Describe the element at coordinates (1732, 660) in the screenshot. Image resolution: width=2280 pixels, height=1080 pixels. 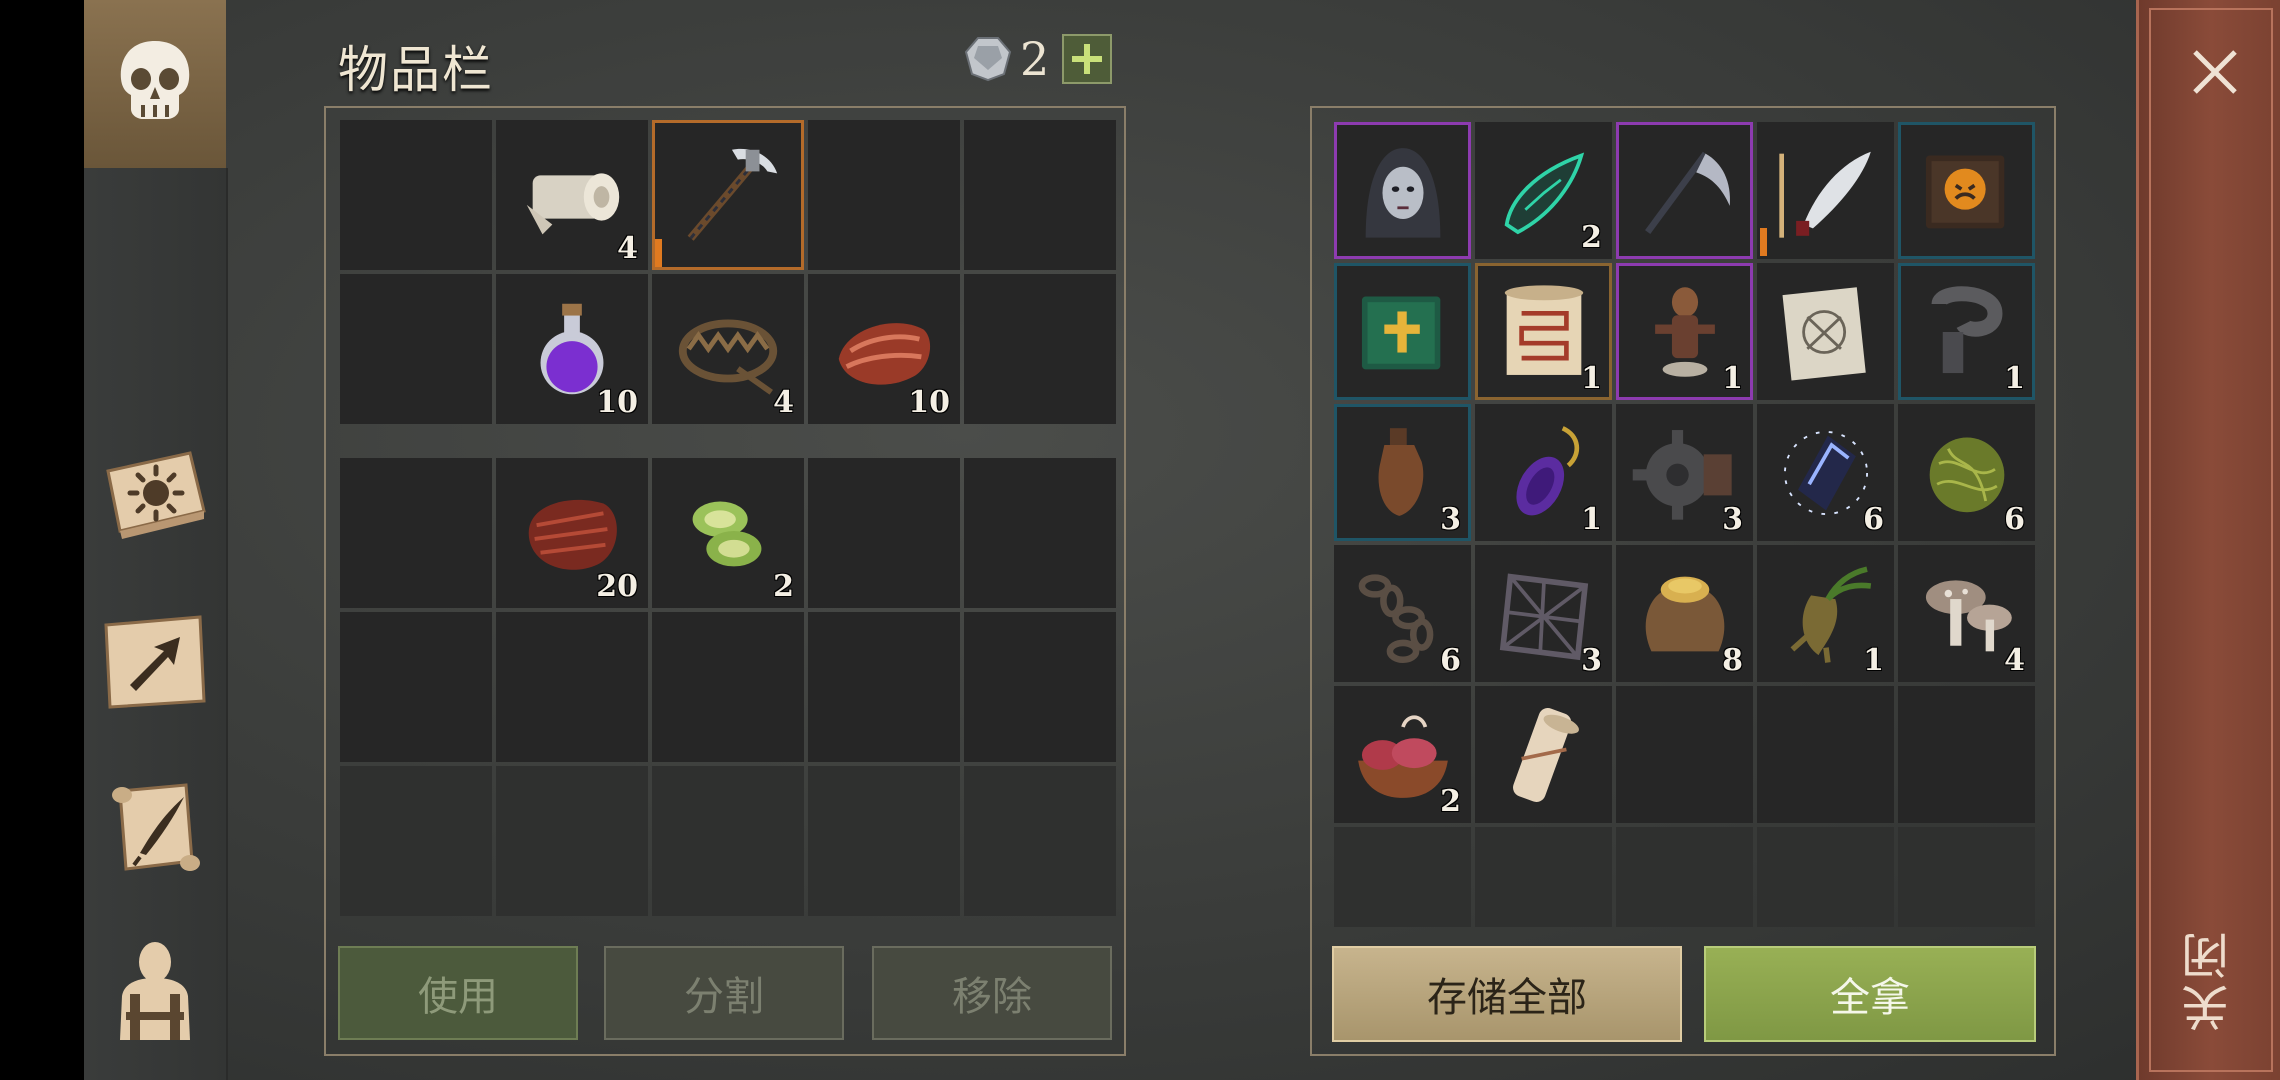
I see `item-count: 8` at that location.